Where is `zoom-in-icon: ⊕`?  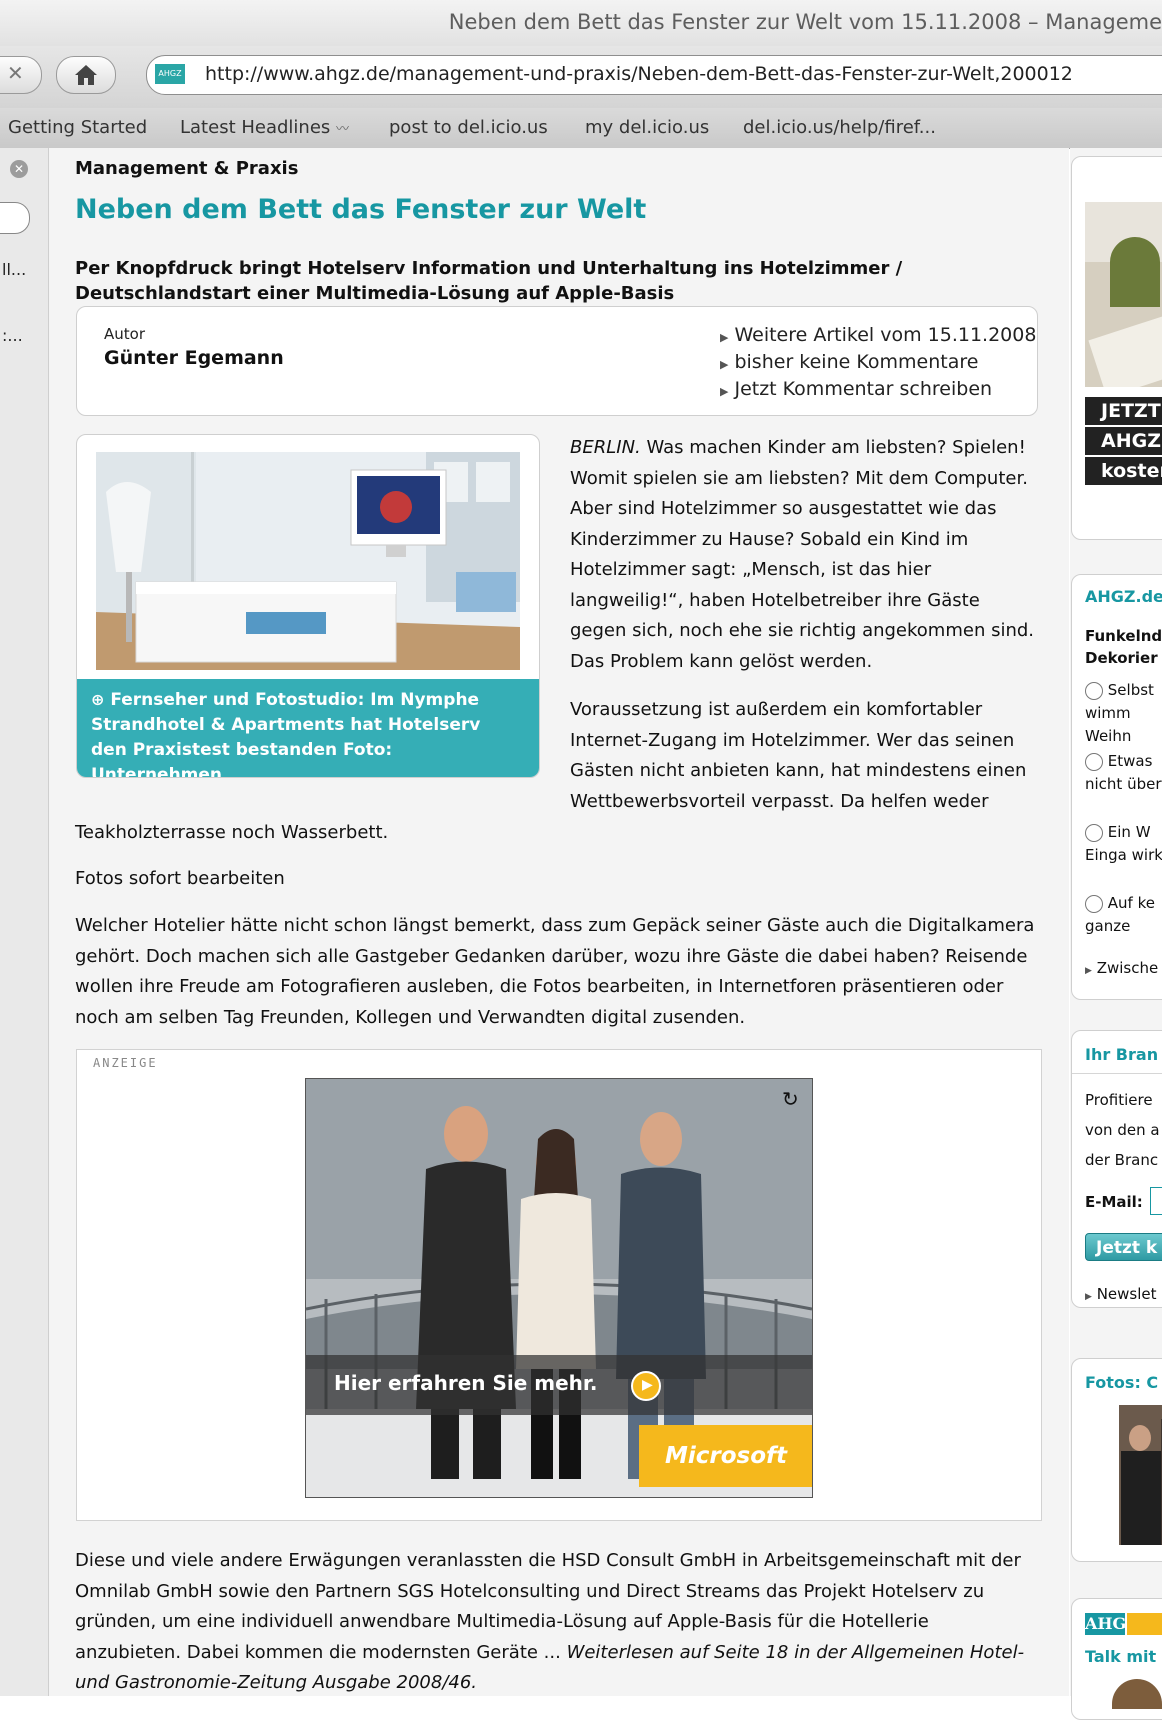 zoom-in-icon: ⊕ is located at coordinates (97, 699).